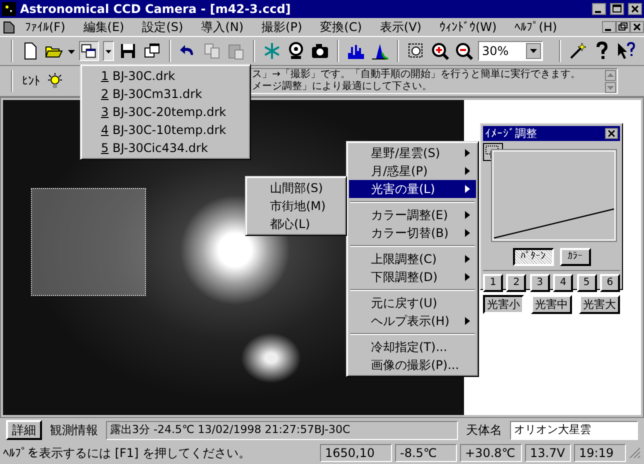  What do you see at coordinates (540, 283) in the screenshot?
I see `preset-button: 3` at bounding box center [540, 283].